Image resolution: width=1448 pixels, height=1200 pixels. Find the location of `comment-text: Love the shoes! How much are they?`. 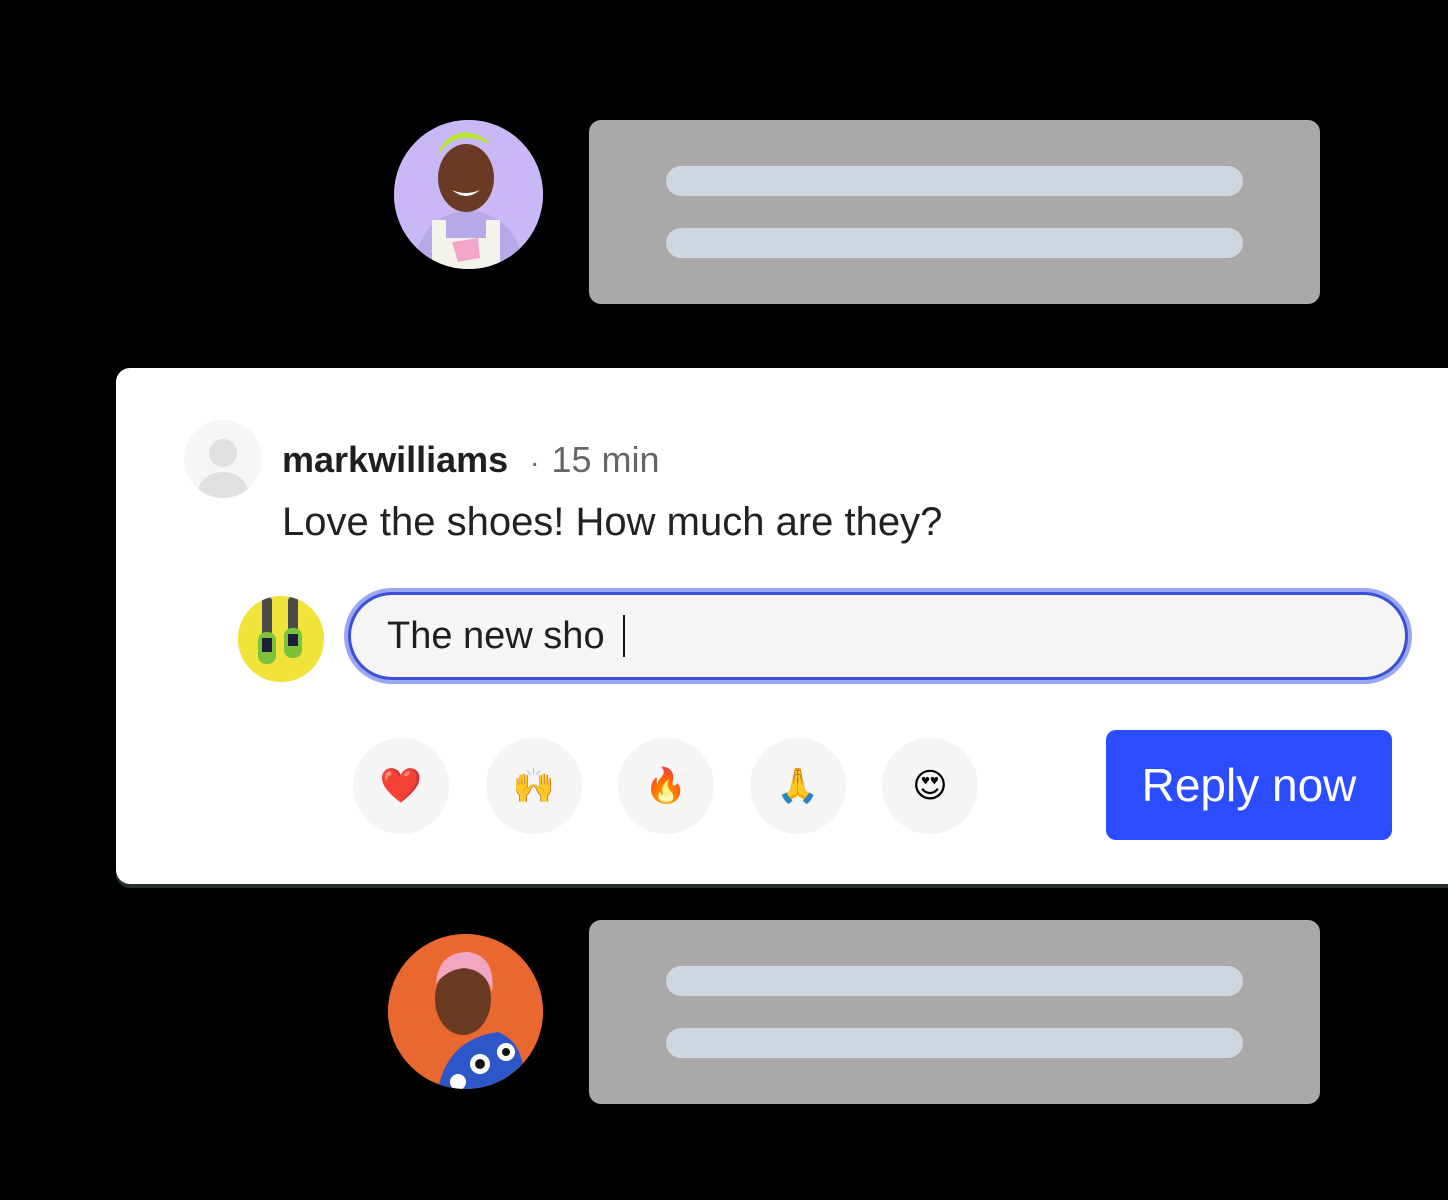

comment-text: Love the shoes! How much are they? is located at coordinates (612, 522).